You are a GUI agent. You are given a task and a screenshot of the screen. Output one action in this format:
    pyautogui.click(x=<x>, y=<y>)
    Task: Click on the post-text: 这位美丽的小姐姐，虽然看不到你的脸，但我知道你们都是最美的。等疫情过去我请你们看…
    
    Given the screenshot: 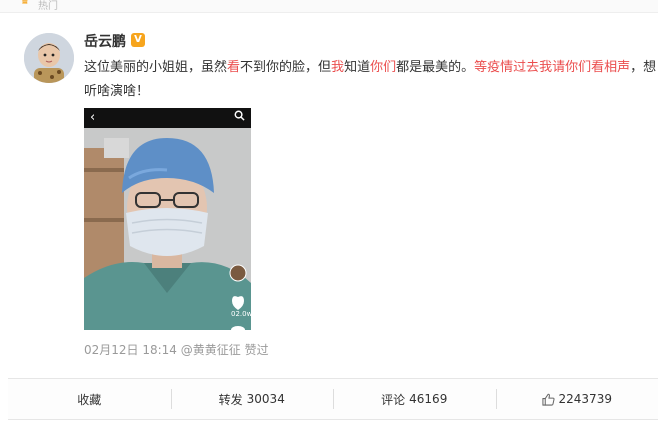 What is the action you would take?
    pyautogui.click(x=371, y=80)
    